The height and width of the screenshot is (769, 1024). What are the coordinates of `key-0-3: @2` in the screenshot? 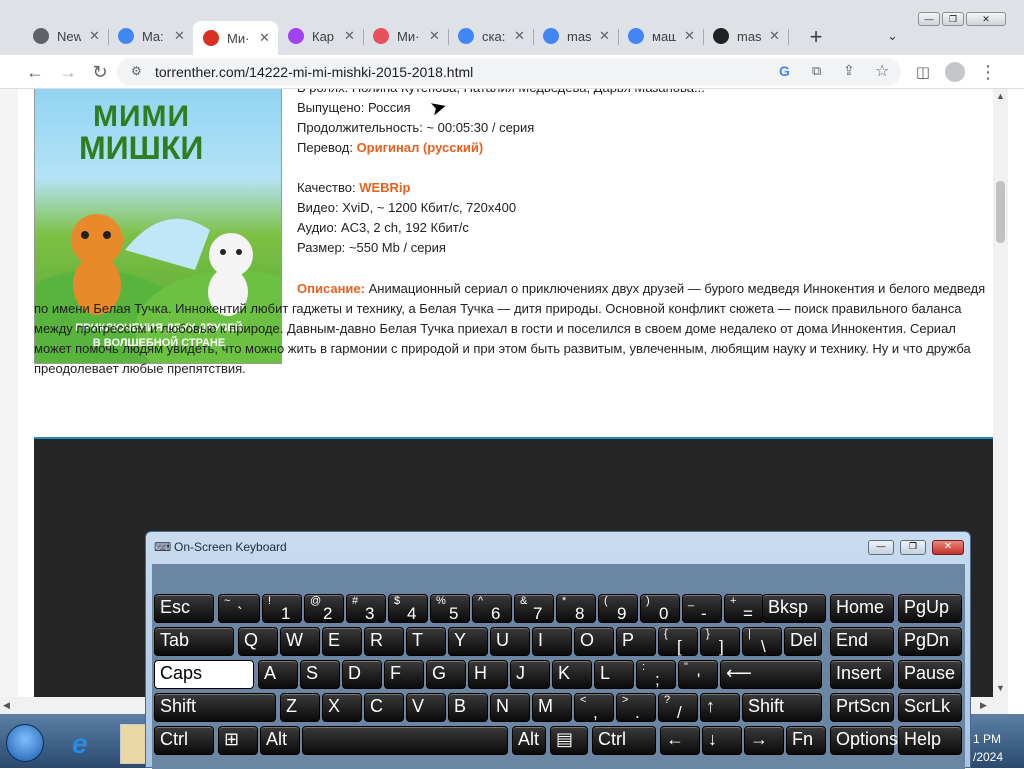 It's located at (324, 608).